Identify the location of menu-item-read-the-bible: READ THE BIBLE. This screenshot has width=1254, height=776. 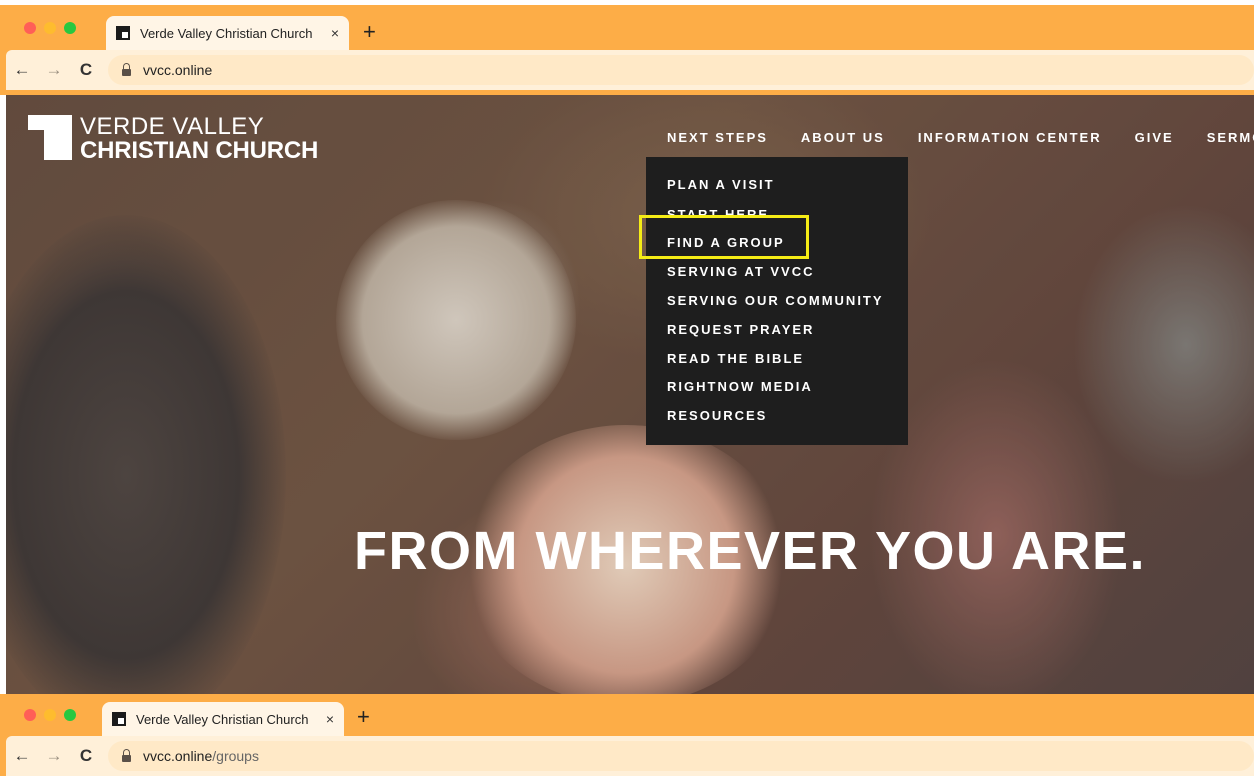
(735, 358).